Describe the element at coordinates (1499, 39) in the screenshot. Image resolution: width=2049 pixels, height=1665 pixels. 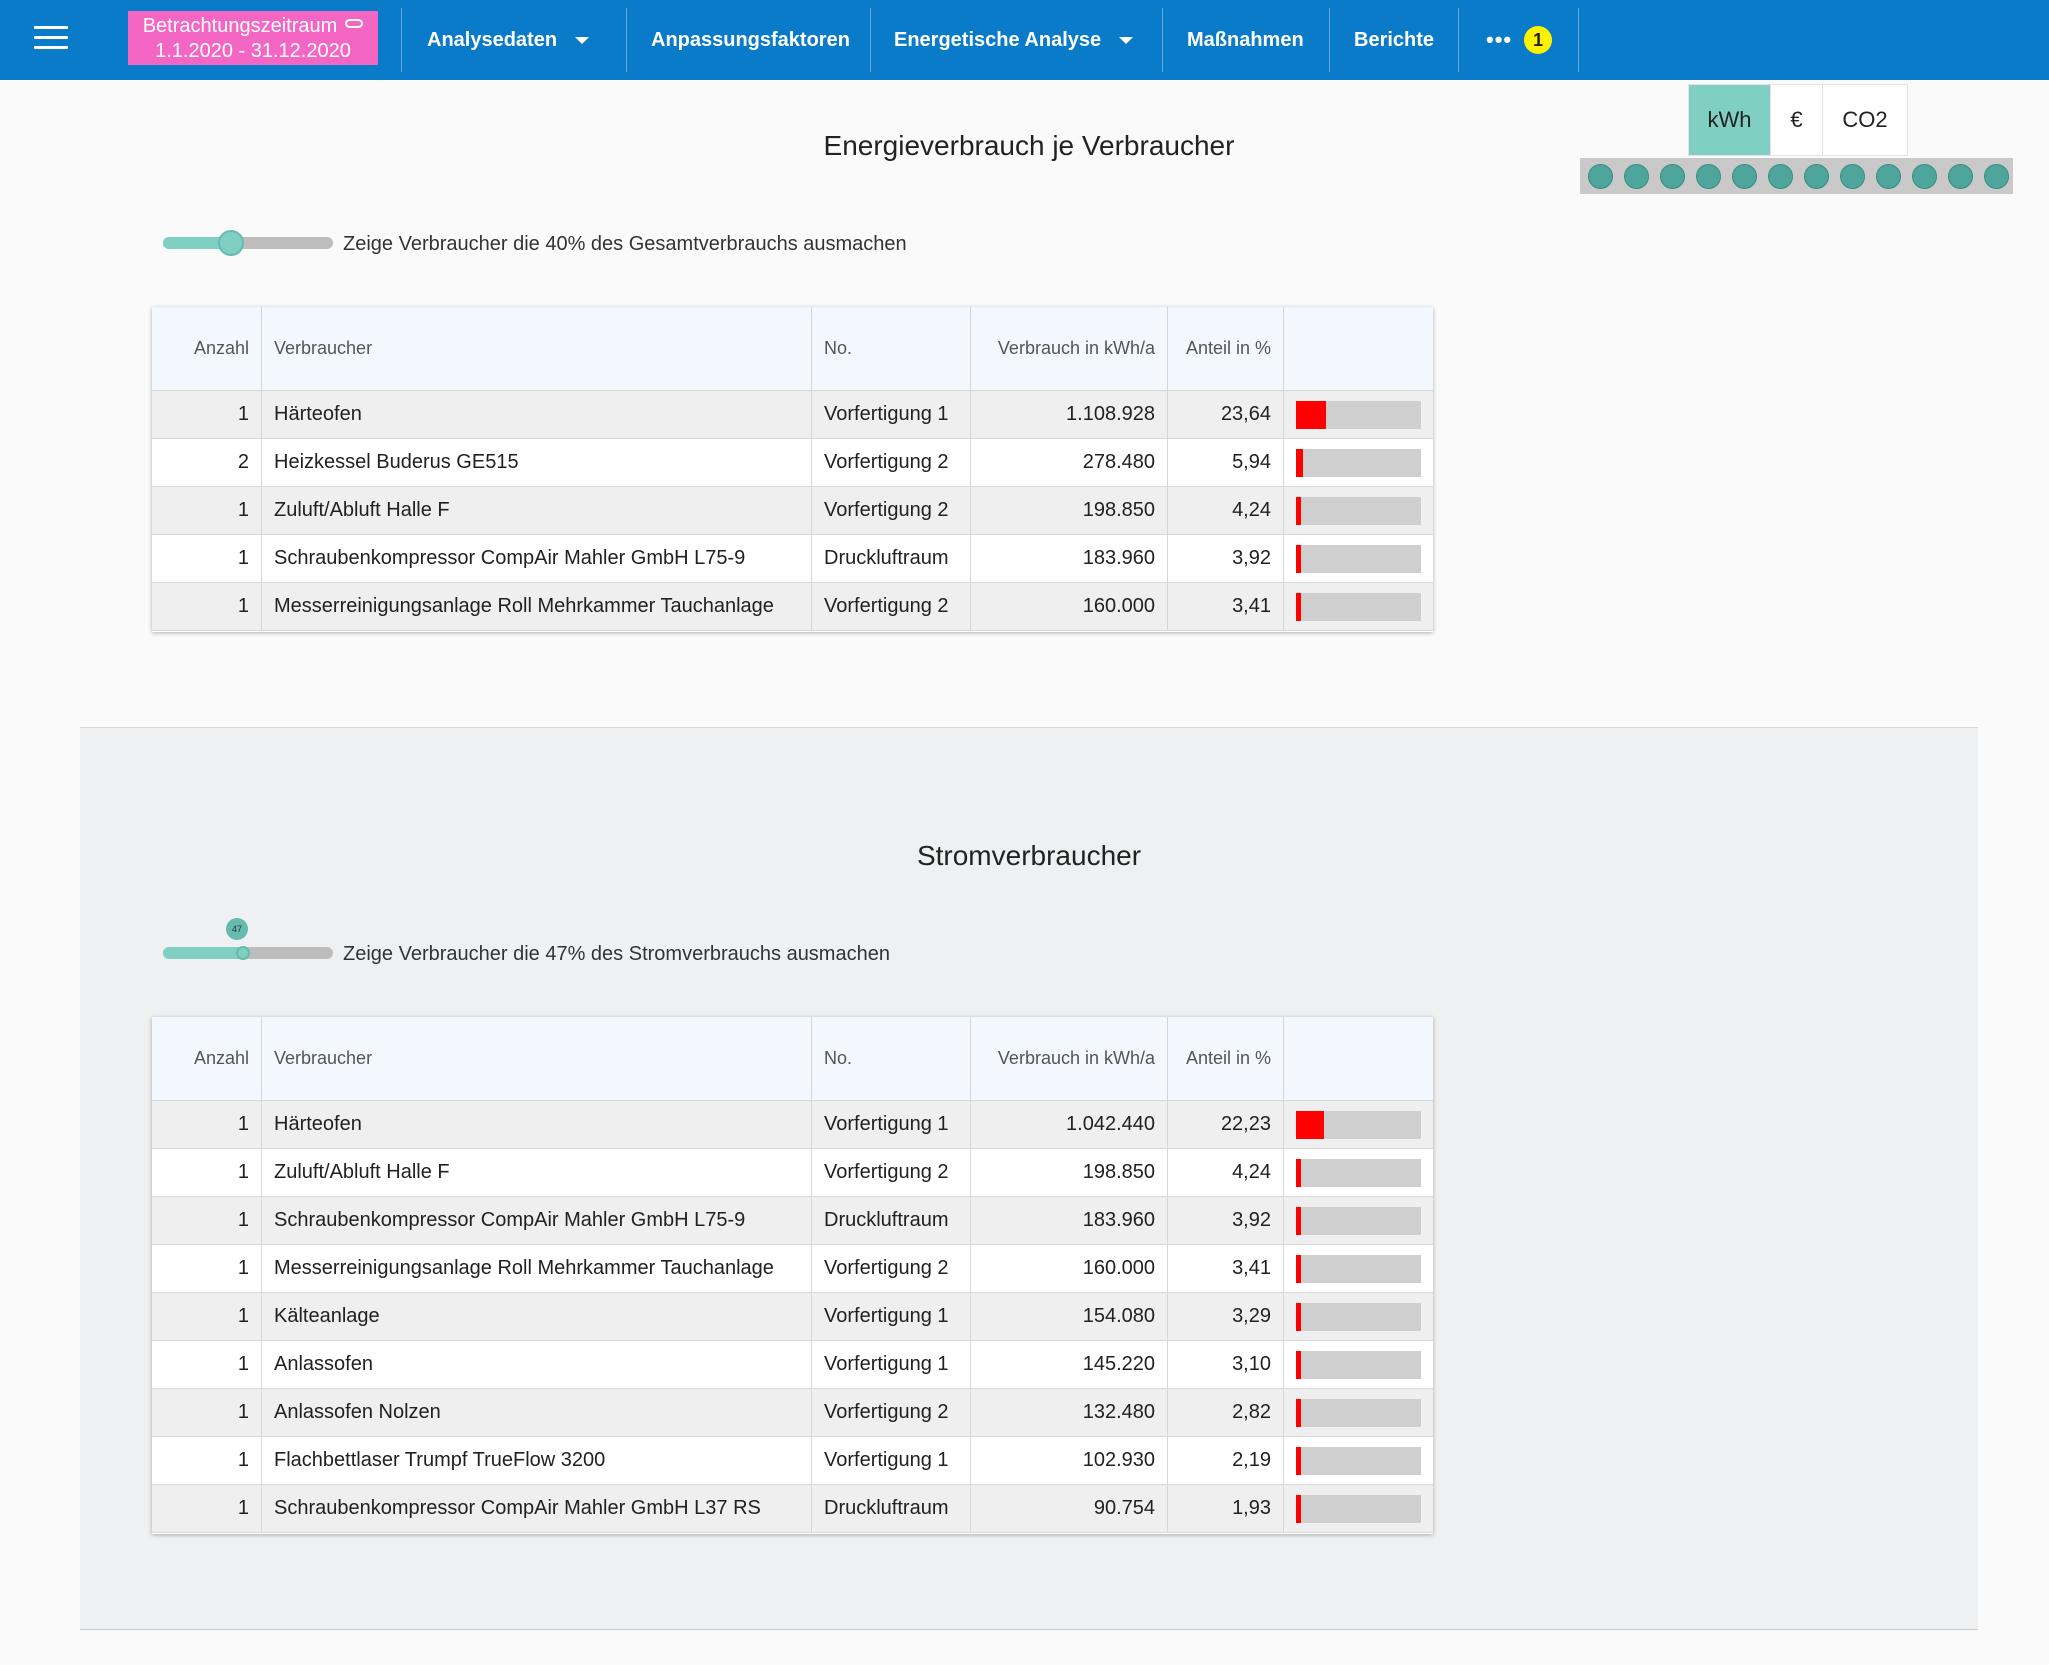
I see `more-icon: •••` at that location.